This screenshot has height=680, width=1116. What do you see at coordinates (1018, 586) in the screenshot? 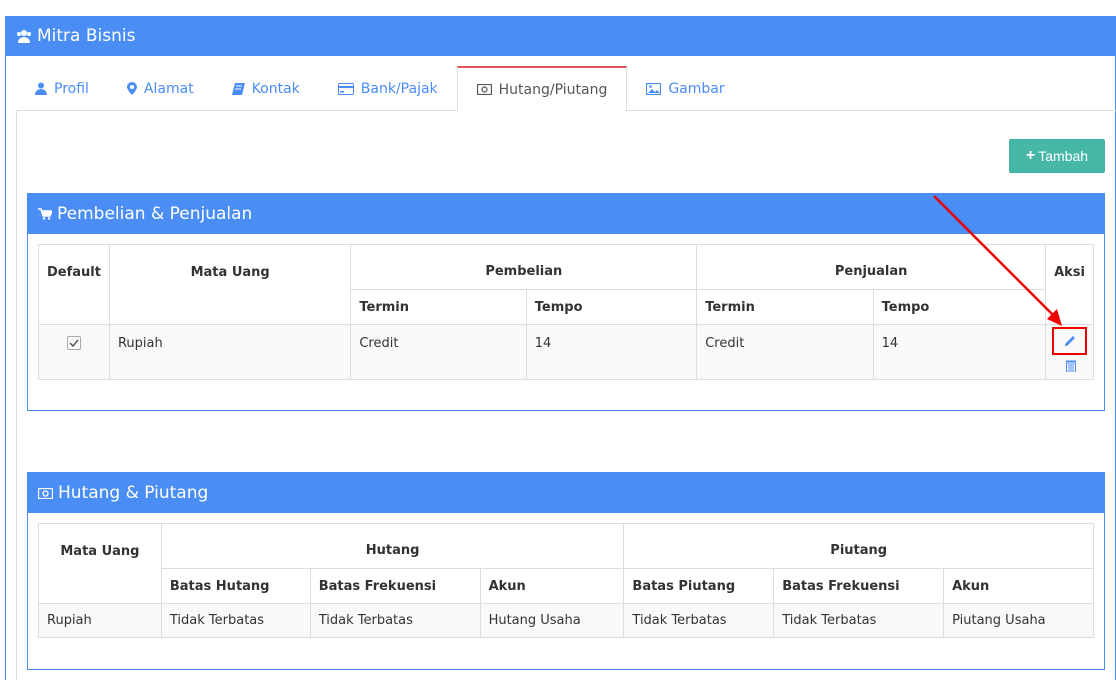
I see `col-piutang-akun: Akun` at bounding box center [1018, 586].